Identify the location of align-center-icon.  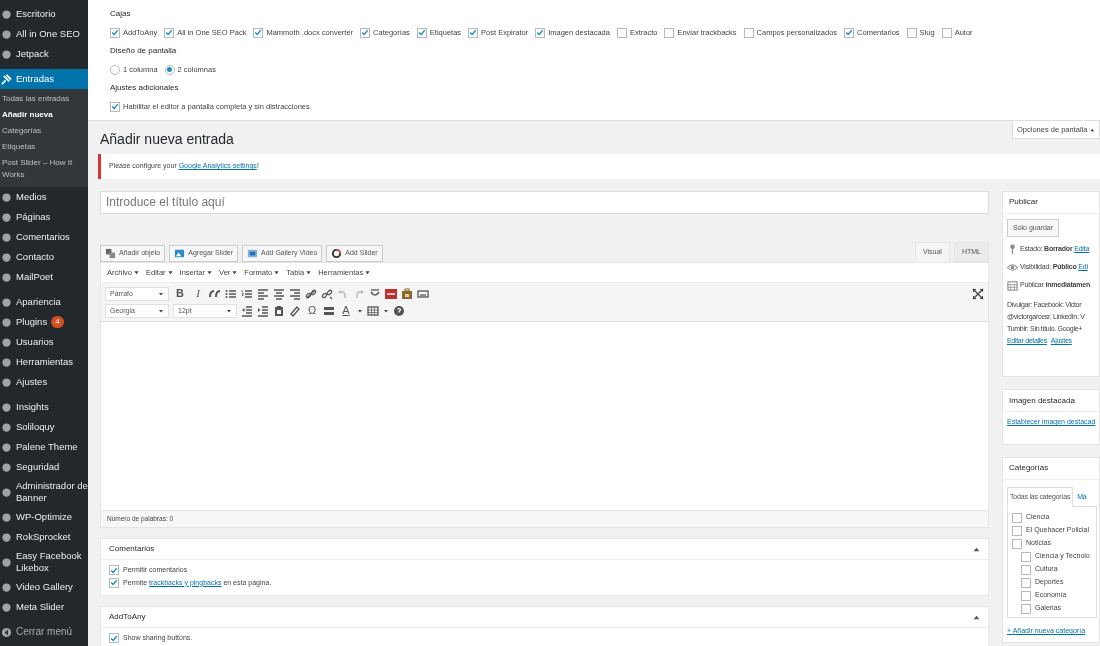
(279, 293).